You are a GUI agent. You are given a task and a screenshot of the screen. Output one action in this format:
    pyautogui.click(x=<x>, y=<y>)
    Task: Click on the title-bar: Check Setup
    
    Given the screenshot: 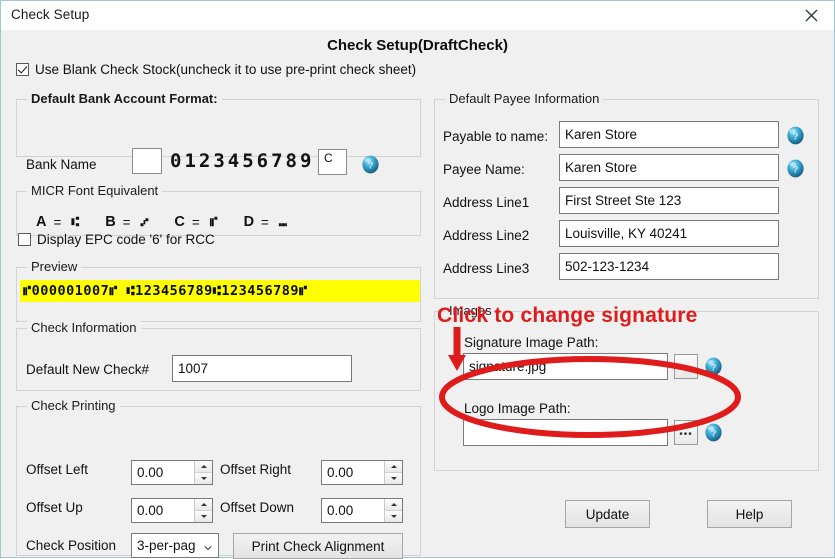 What is the action you would take?
    pyautogui.click(x=417, y=16)
    